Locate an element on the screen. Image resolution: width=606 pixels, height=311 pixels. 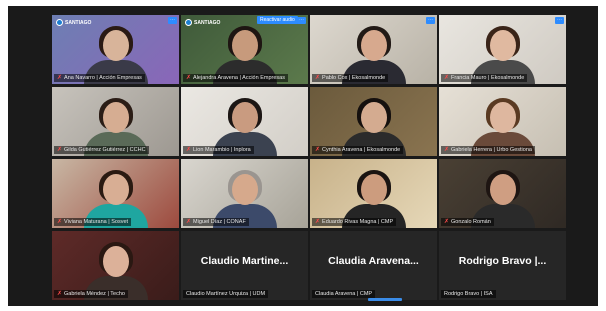
participant-tile: Rodrigo Bravo |... Rodrigo Bravo | ISA is located at coordinates (502, 265).